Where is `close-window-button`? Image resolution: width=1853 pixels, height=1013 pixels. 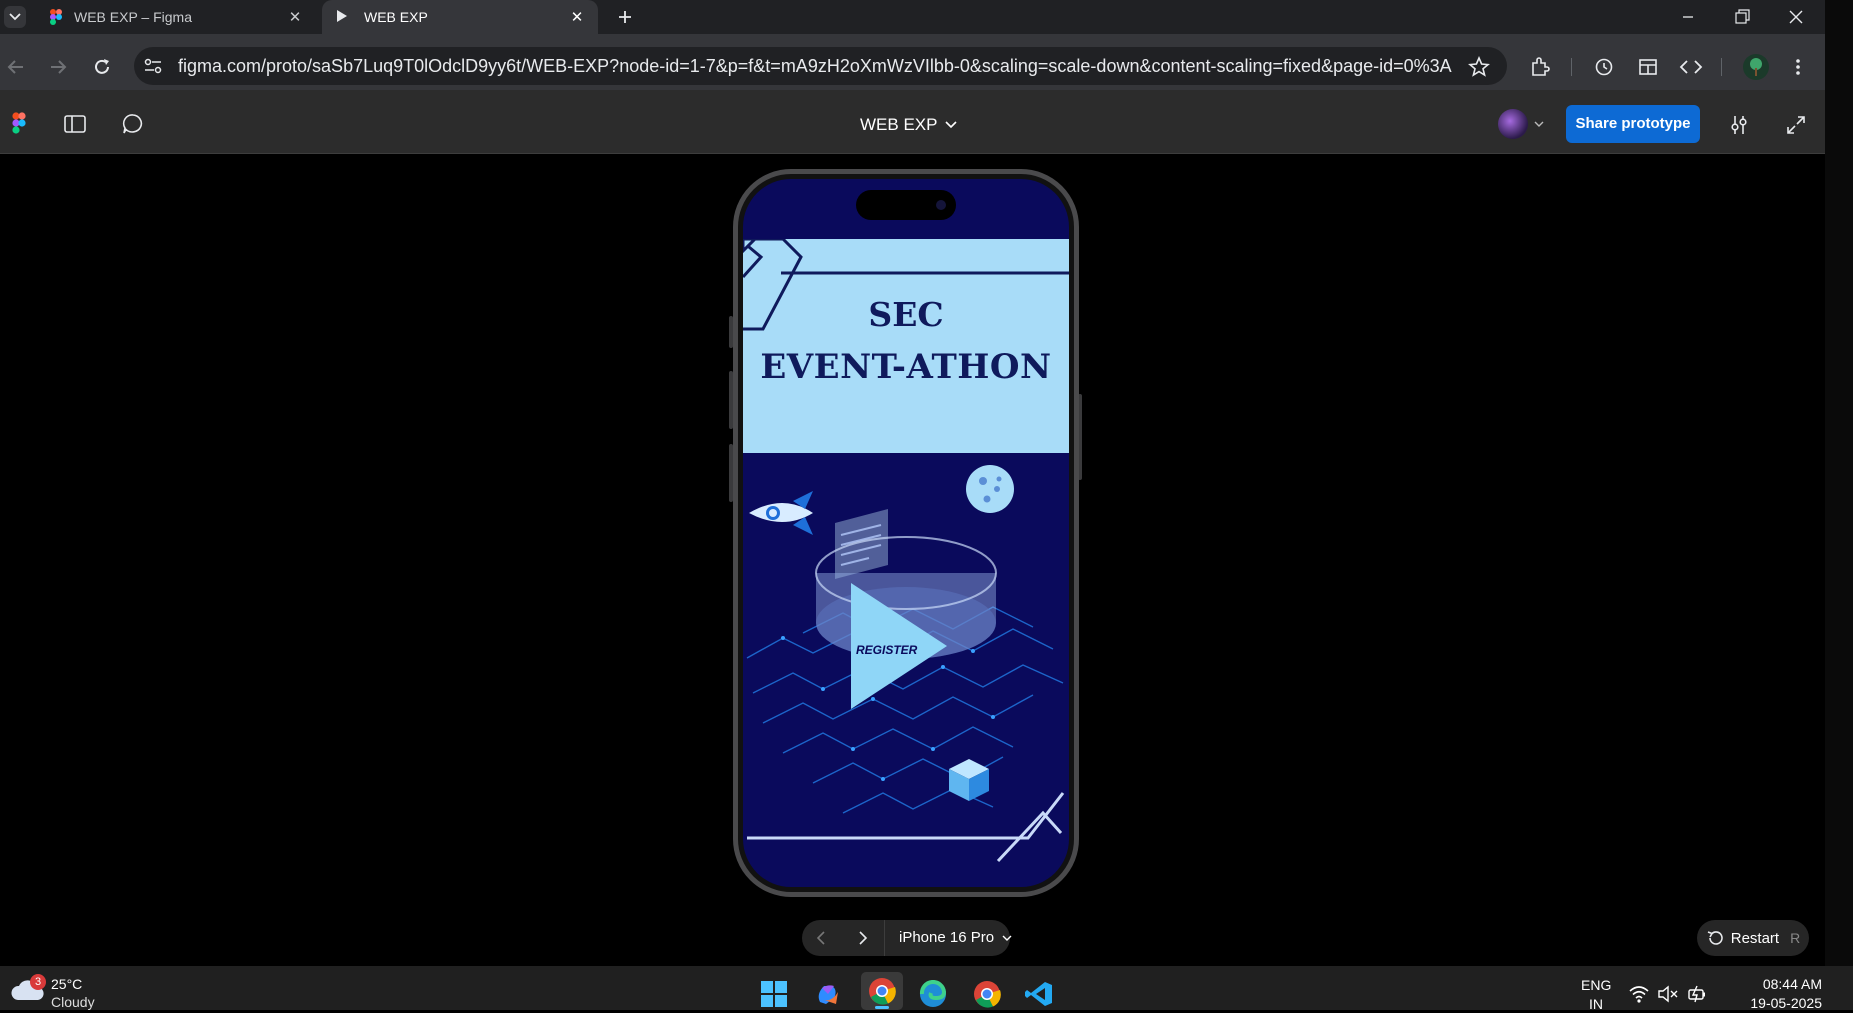 close-window-button is located at coordinates (1796, 17).